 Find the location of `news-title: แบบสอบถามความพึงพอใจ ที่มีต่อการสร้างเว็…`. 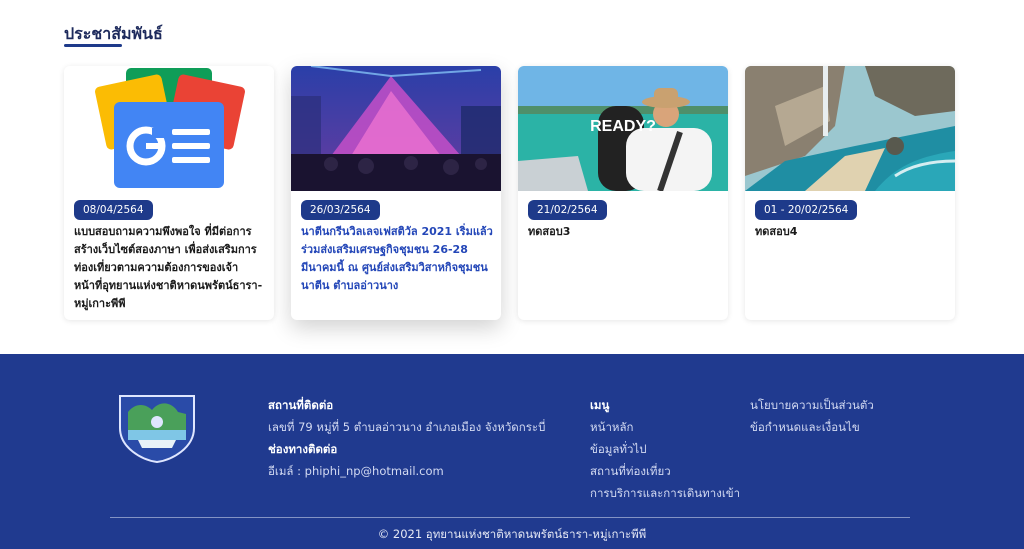

news-title: แบบสอบถามความพึงพอใจ ที่มีต่อการสร้างเว็… is located at coordinates (170, 268).